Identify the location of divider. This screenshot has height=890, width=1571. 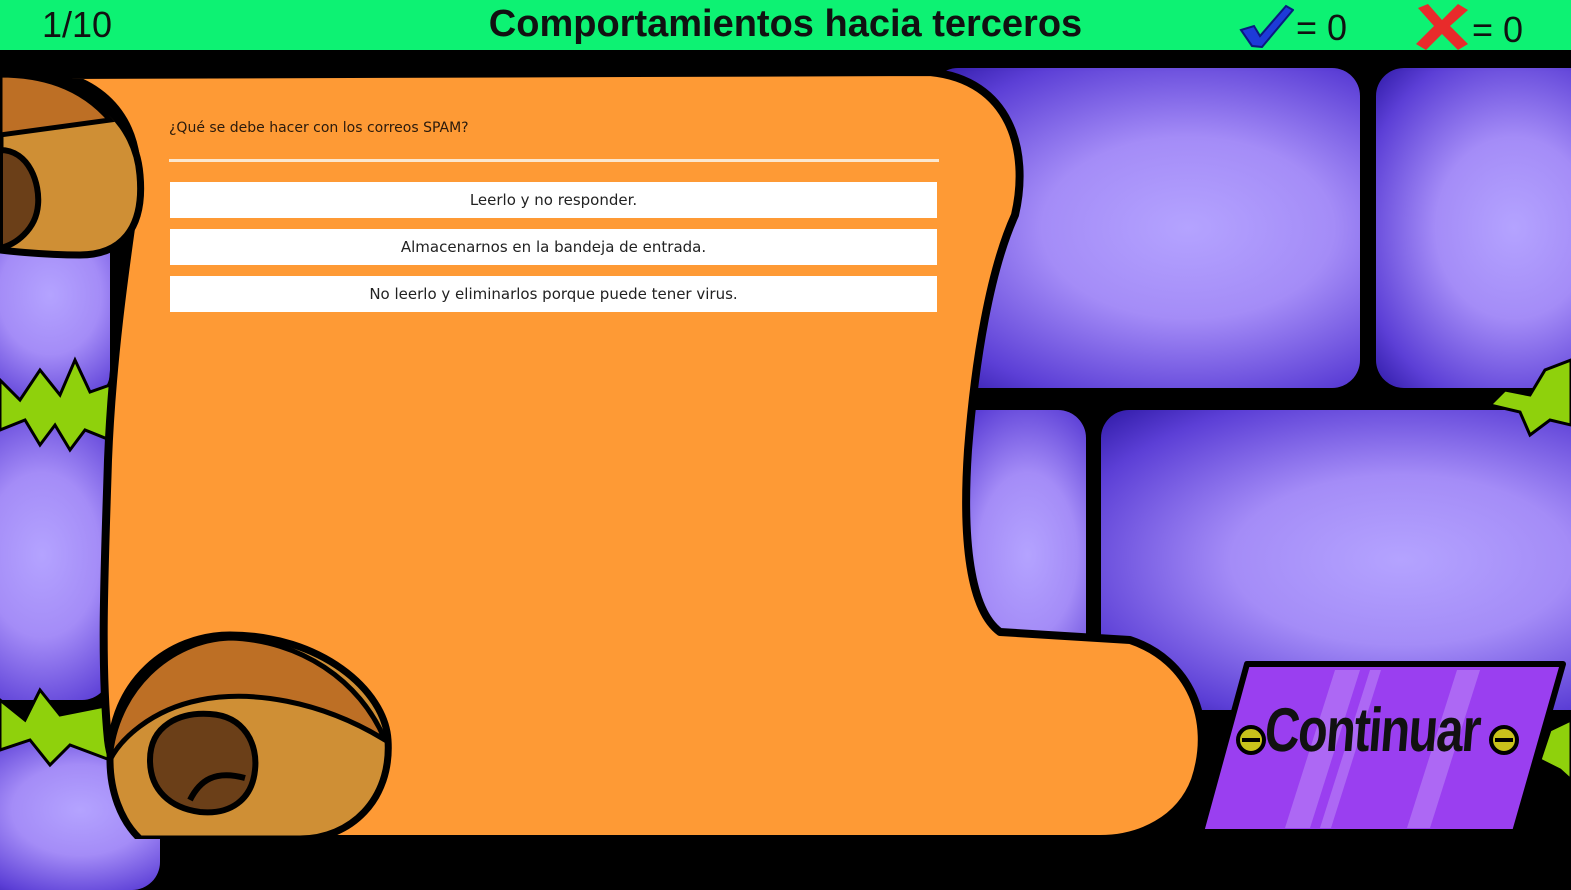
(554, 160).